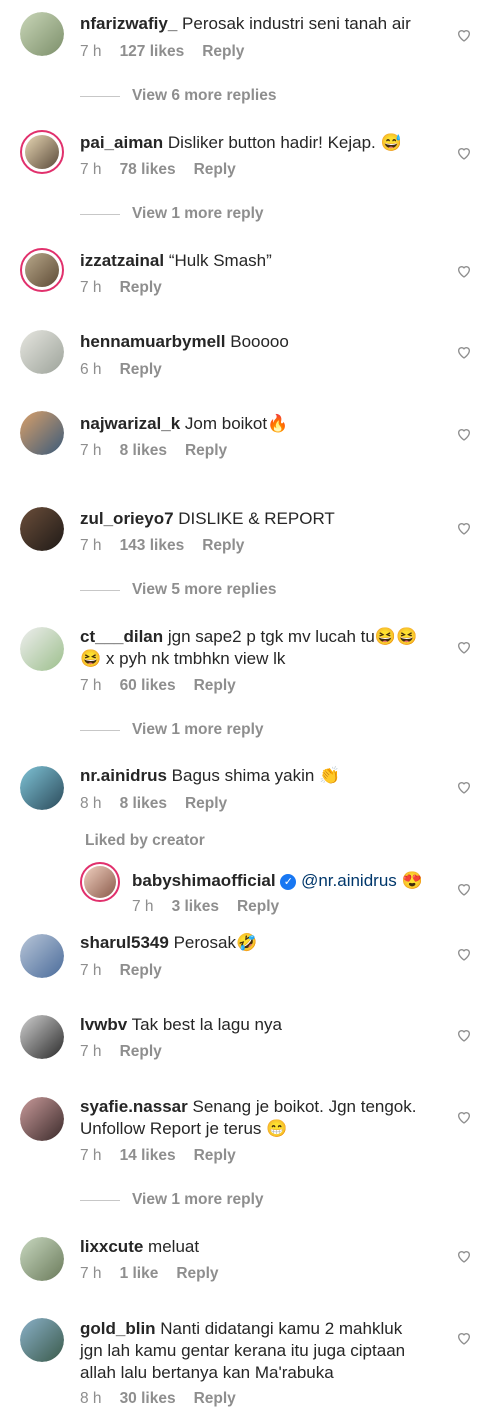  Describe the element at coordinates (121, 142) in the screenshot. I see `username: pai_aiman` at that location.